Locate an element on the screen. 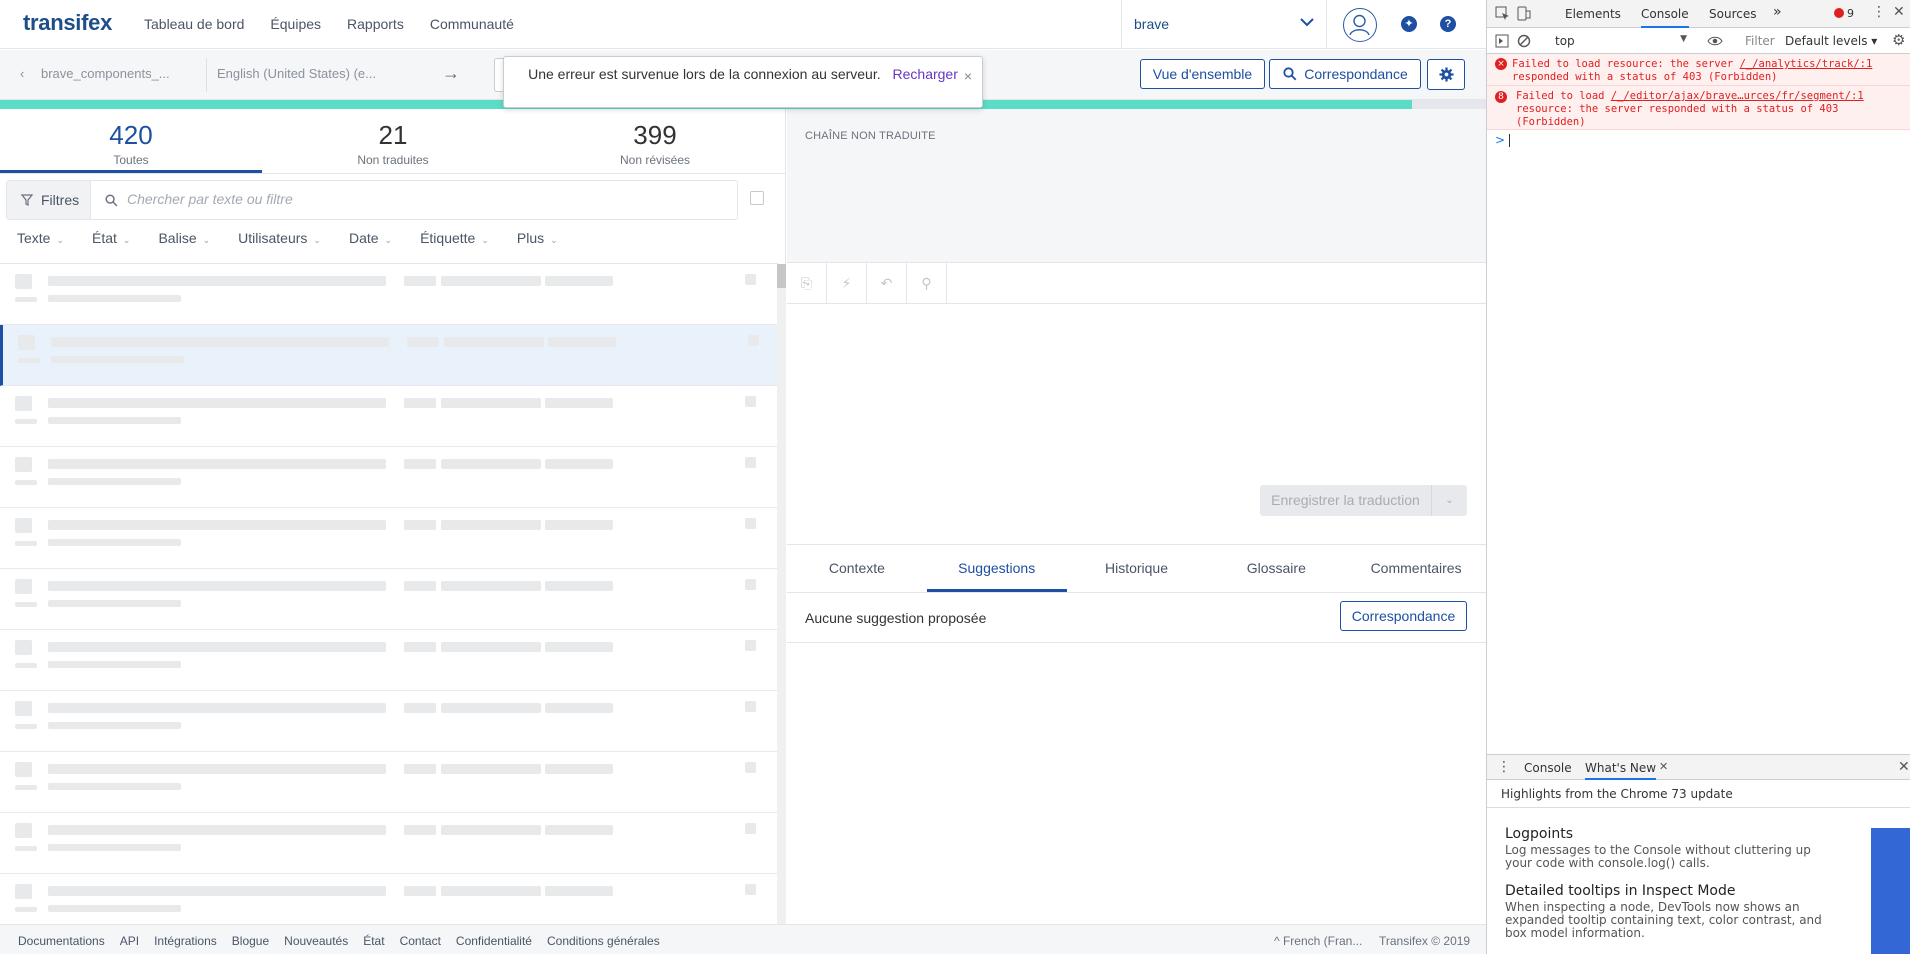  attachment-icon: ⚲ is located at coordinates (927, 283).